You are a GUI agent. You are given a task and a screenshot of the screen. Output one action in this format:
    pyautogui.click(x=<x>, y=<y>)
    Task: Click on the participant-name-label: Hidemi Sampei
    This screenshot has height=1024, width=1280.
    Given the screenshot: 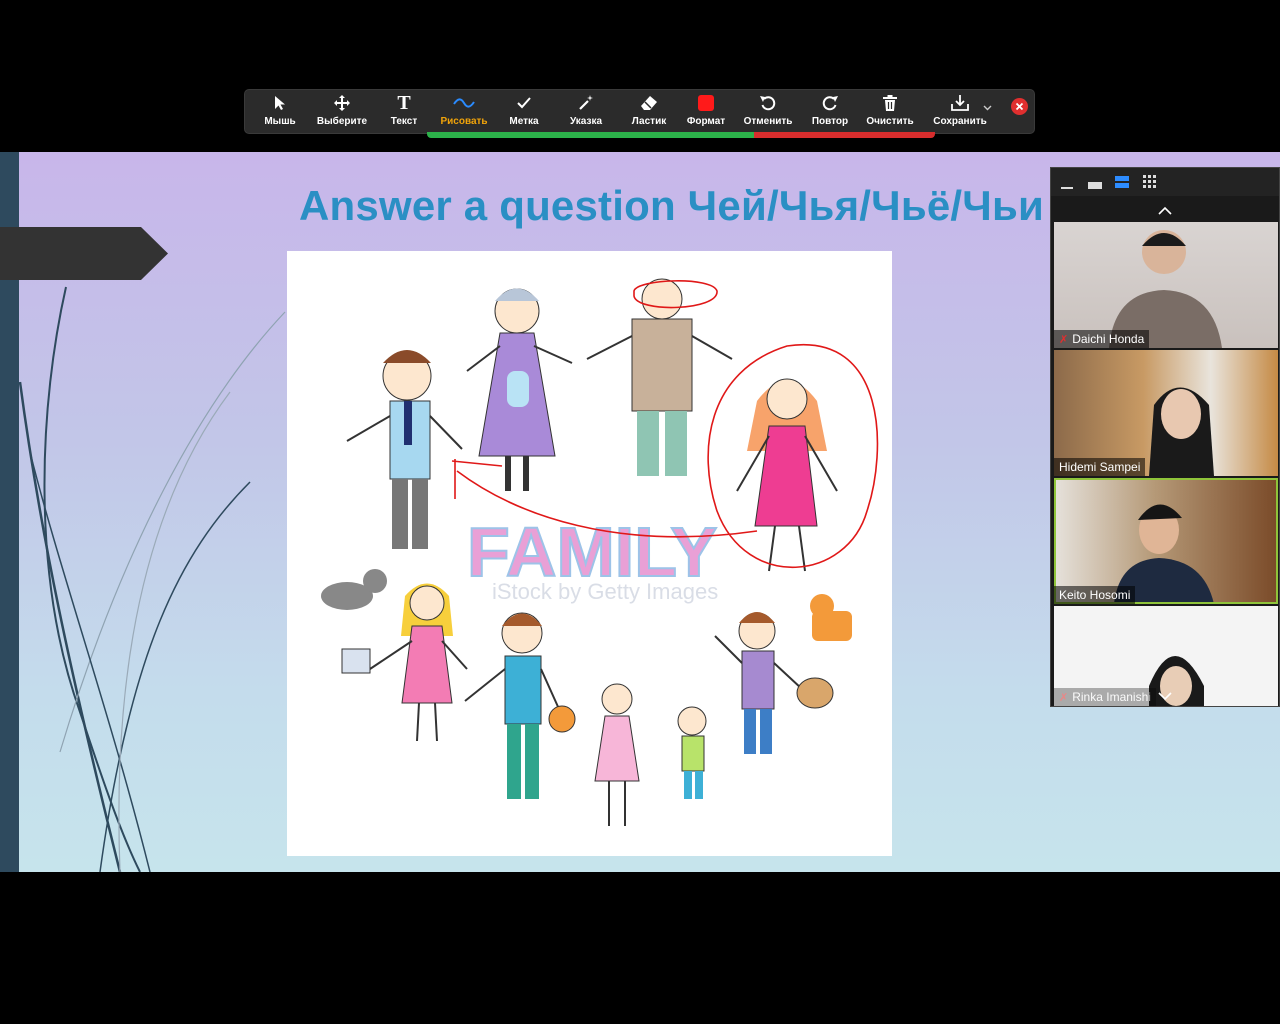 What is the action you would take?
    pyautogui.click(x=1100, y=467)
    